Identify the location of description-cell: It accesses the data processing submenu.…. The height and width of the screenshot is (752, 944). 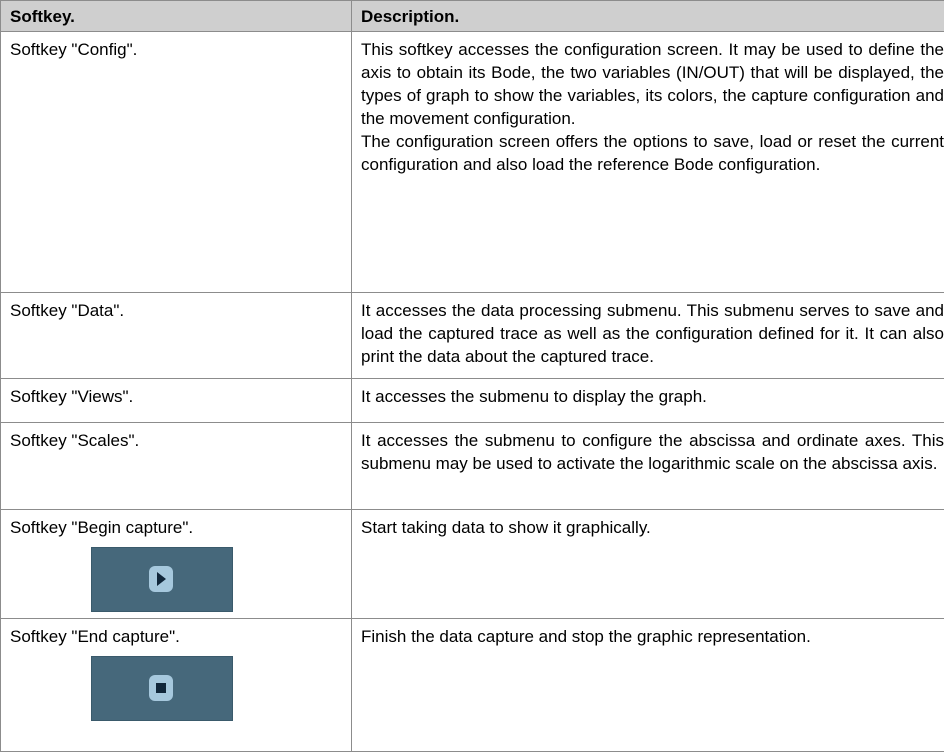
(648, 336).